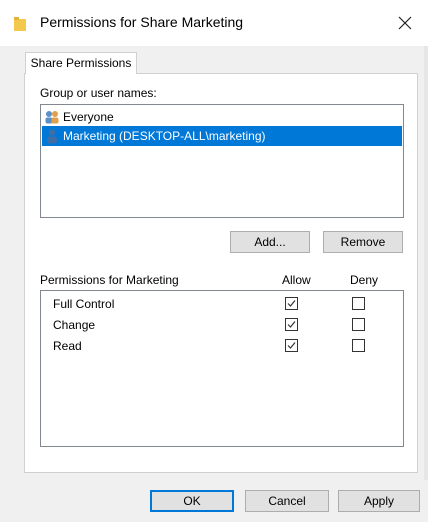  I want to click on title-bar: Permissions for Share Marketing, so click(214, 23).